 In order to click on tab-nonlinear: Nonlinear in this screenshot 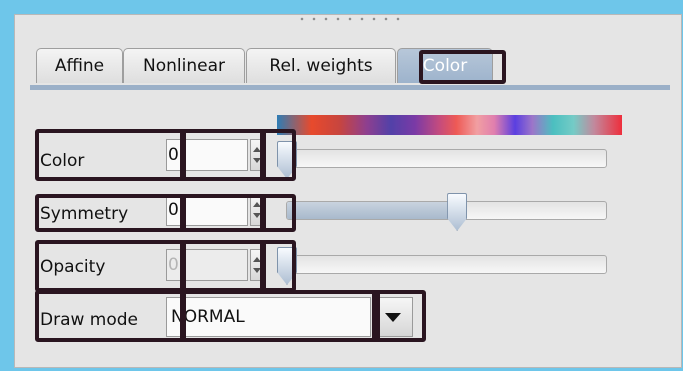, I will do `click(184, 65)`.